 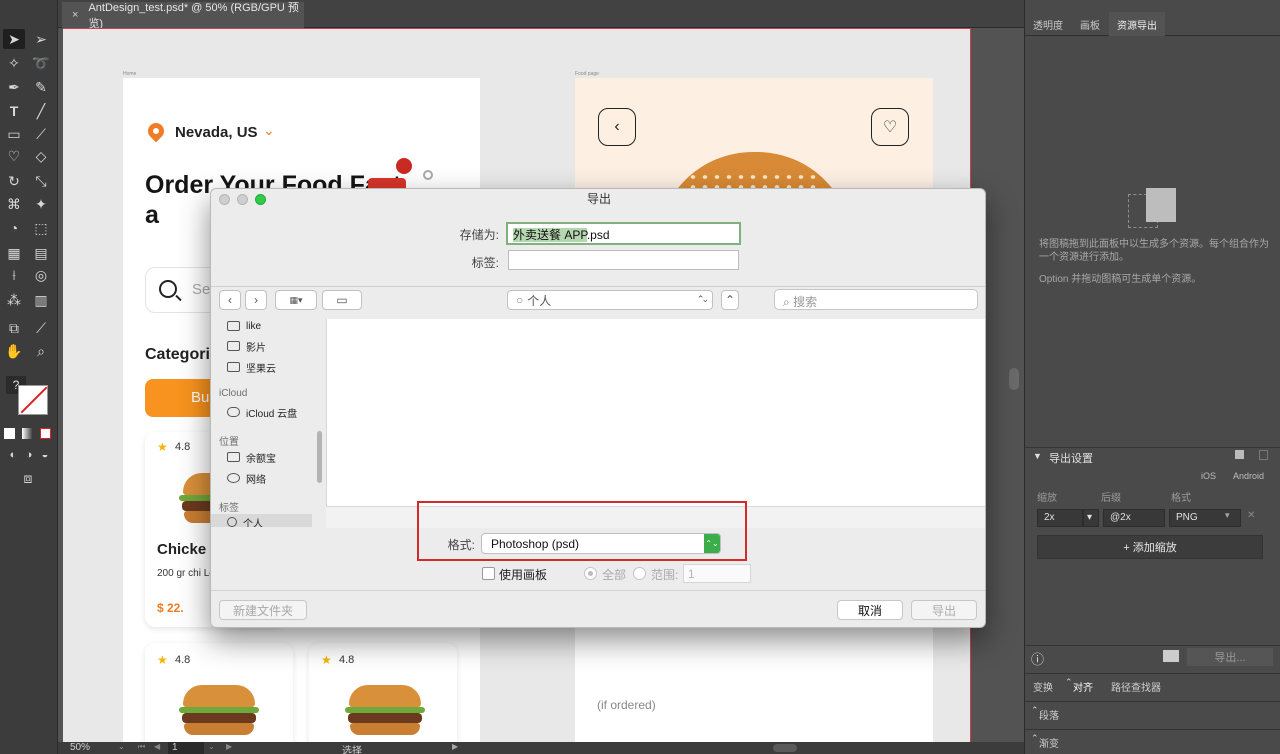 What do you see at coordinates (1150, 547) in the screenshot?
I see `add-scale-button: + 添加缩放` at bounding box center [1150, 547].